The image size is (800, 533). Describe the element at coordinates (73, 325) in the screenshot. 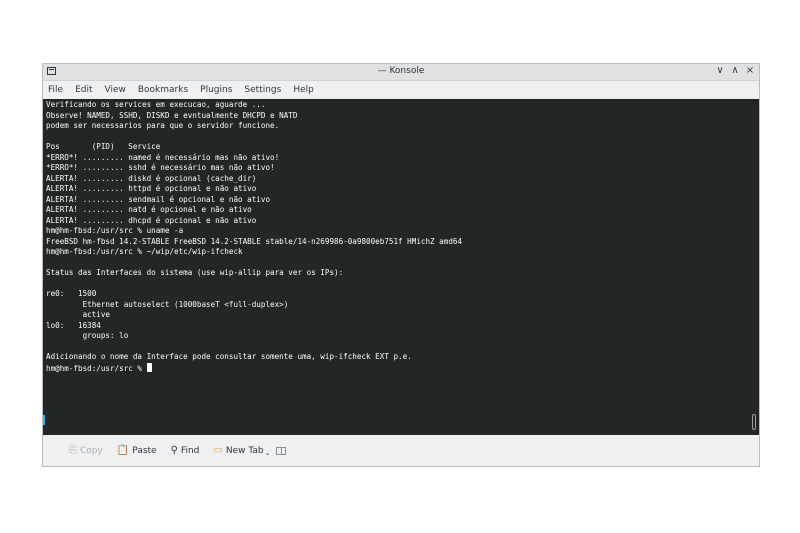

I see `terminal-line: lo0: 16384` at that location.